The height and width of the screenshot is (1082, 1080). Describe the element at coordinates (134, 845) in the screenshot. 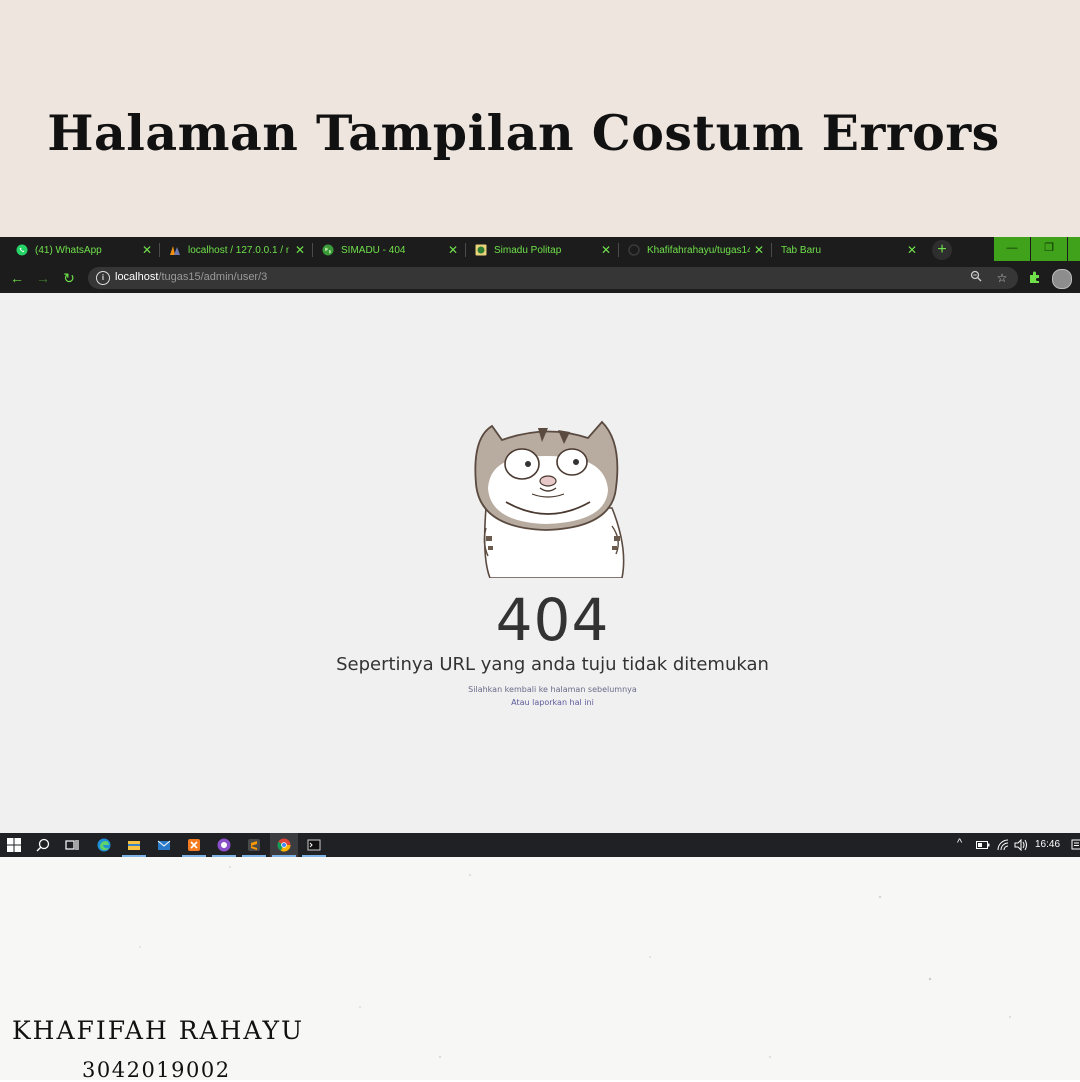

I see `file-explorer-icon` at that location.